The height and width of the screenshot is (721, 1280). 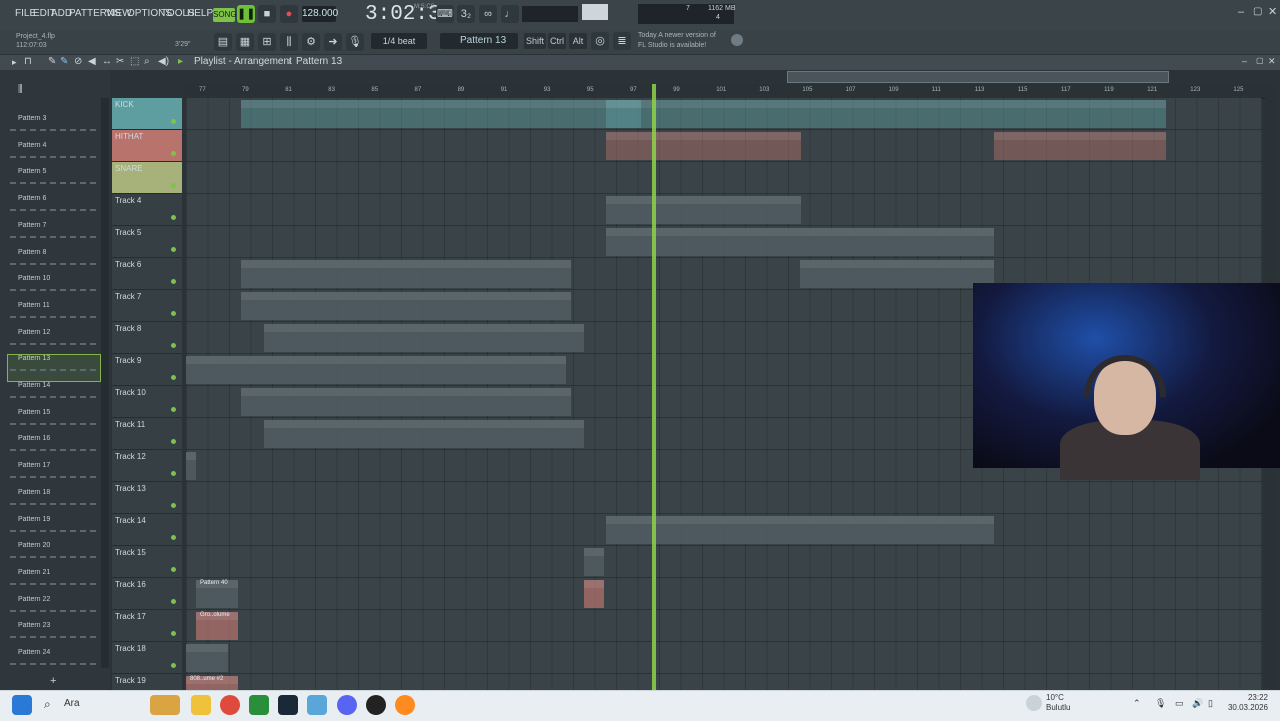 I want to click on playlist-close-icon: ✕, so click(x=1272, y=61).